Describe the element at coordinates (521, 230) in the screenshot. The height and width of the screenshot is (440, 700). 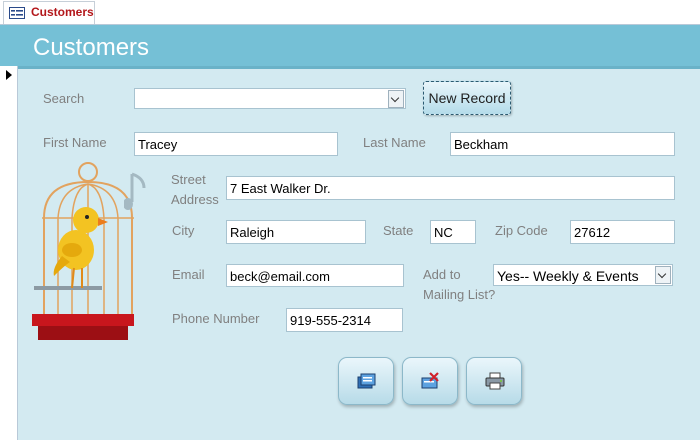
I see `zip-code-label: Zip Code` at that location.